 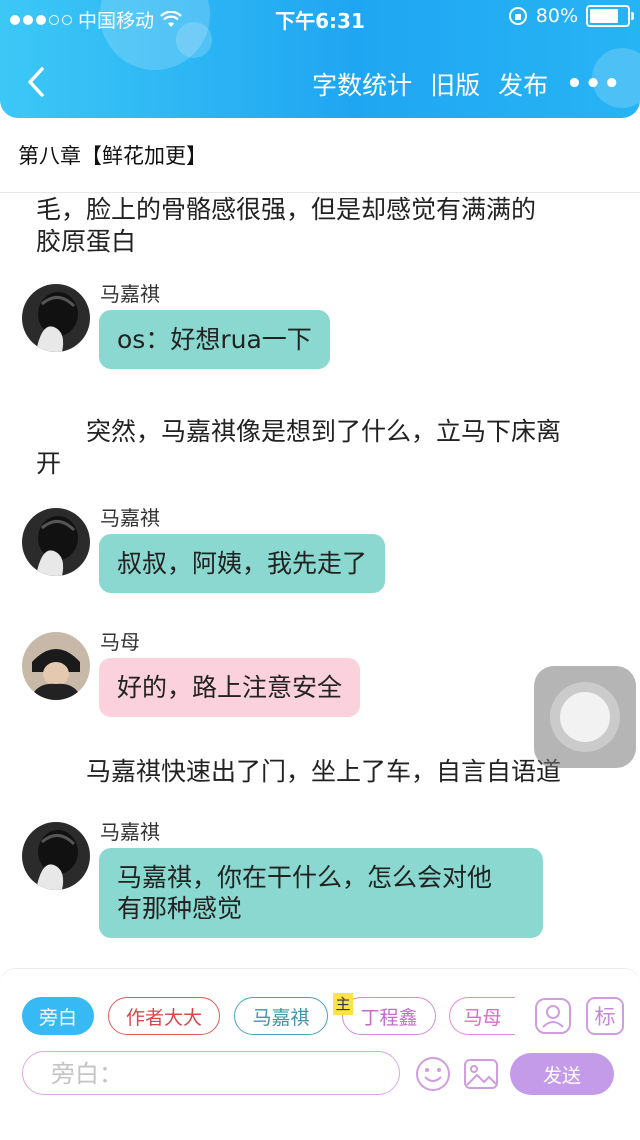 What do you see at coordinates (610, 16) in the screenshot?
I see `battery-icon` at bounding box center [610, 16].